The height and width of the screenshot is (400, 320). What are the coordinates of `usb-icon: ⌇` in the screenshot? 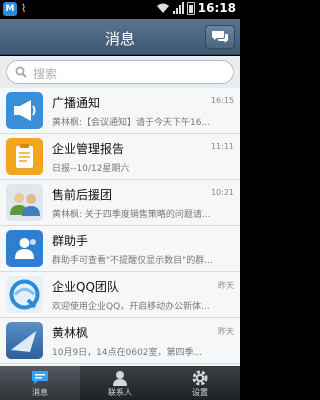 It's located at (24, 8).